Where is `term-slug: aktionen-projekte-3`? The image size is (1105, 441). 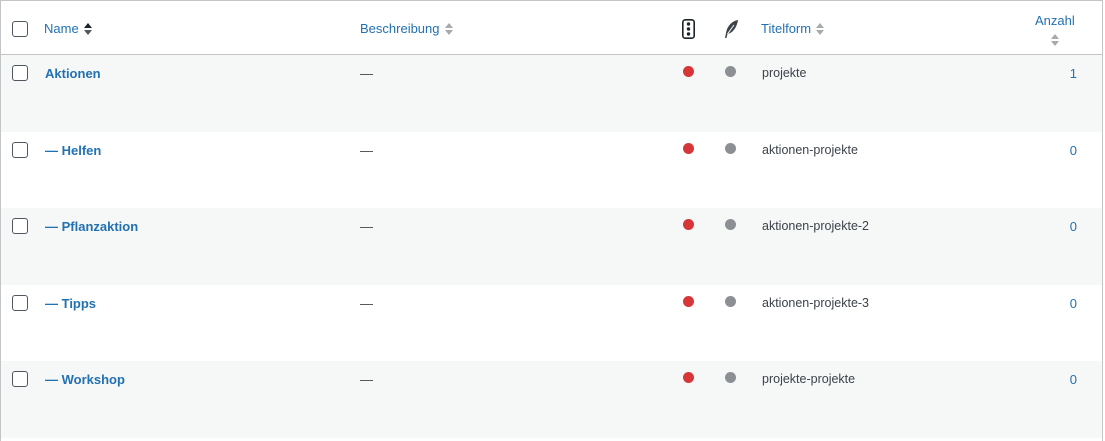 term-slug: aktionen-projekte-3 is located at coordinates (816, 302).